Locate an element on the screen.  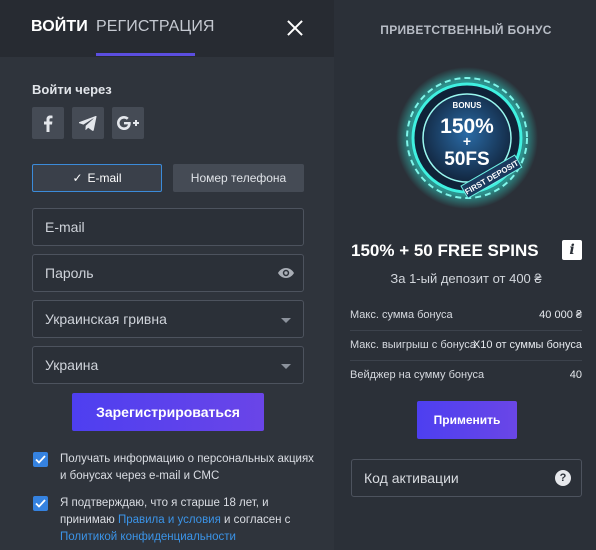
auth-tabs: ВОЙТИ РЕГИСТРАЦИЯ is located at coordinates (167, 28).